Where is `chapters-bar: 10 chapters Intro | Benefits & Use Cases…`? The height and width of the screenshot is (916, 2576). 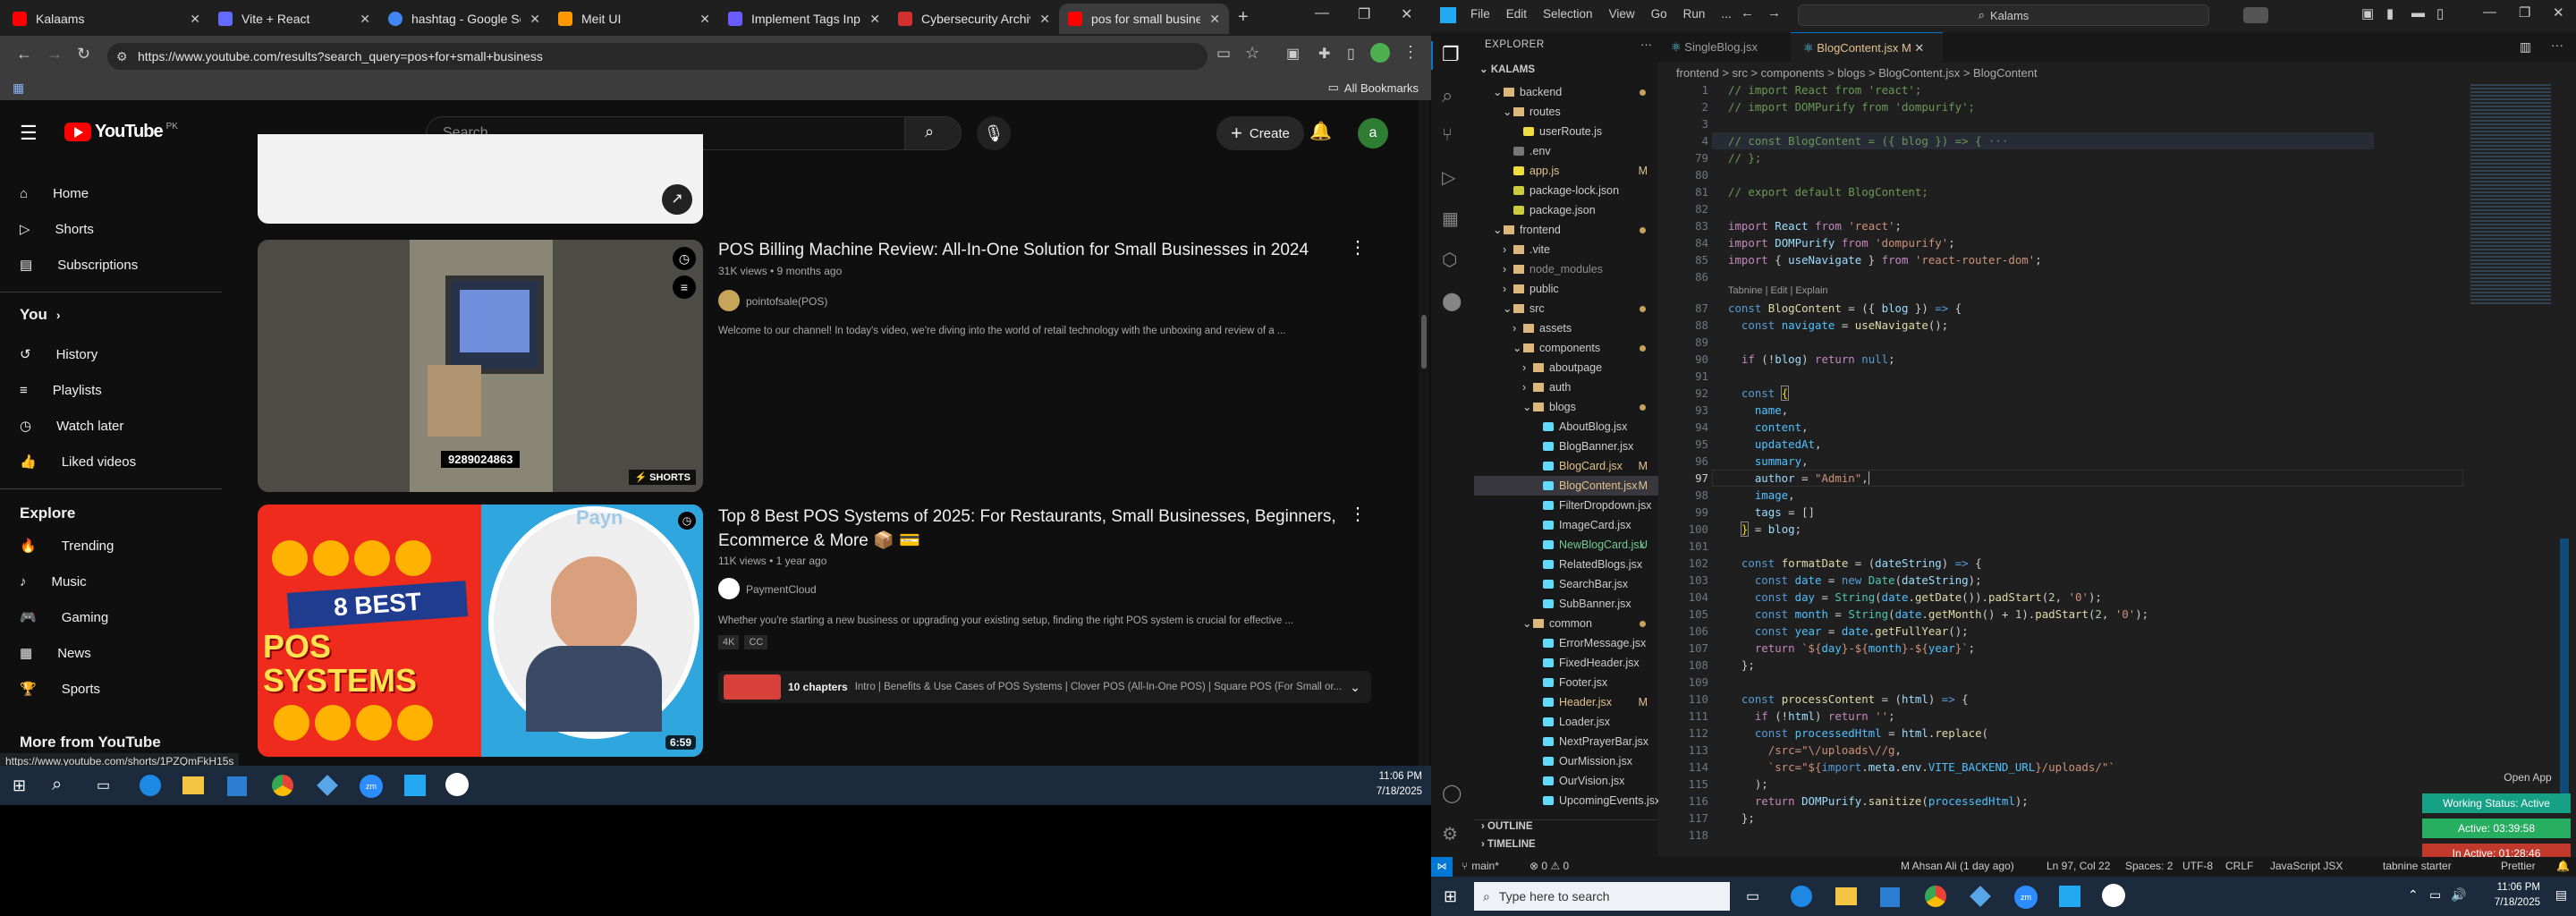 chapters-bar: 10 chapters Intro | Benefits & Use Cases… is located at coordinates (1044, 687).